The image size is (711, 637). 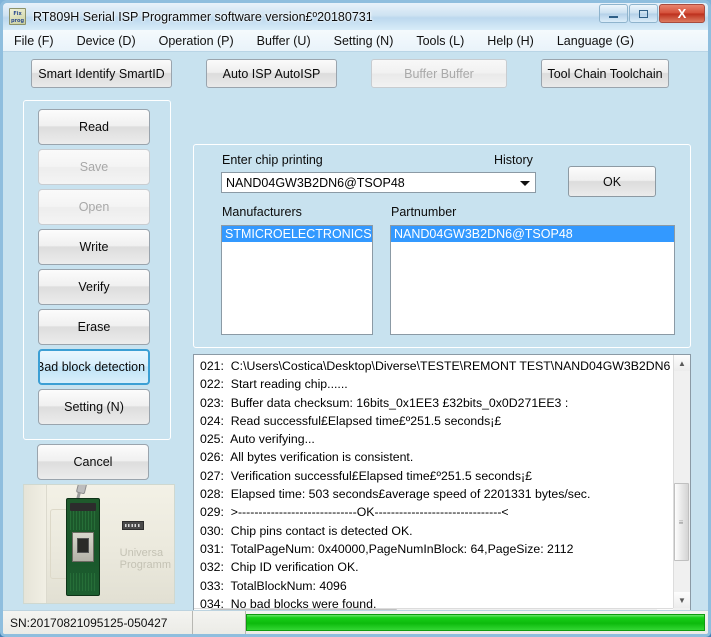 What do you see at coordinates (145, 565) in the screenshot?
I see `photo-watermark-line2: Programm` at bounding box center [145, 565].